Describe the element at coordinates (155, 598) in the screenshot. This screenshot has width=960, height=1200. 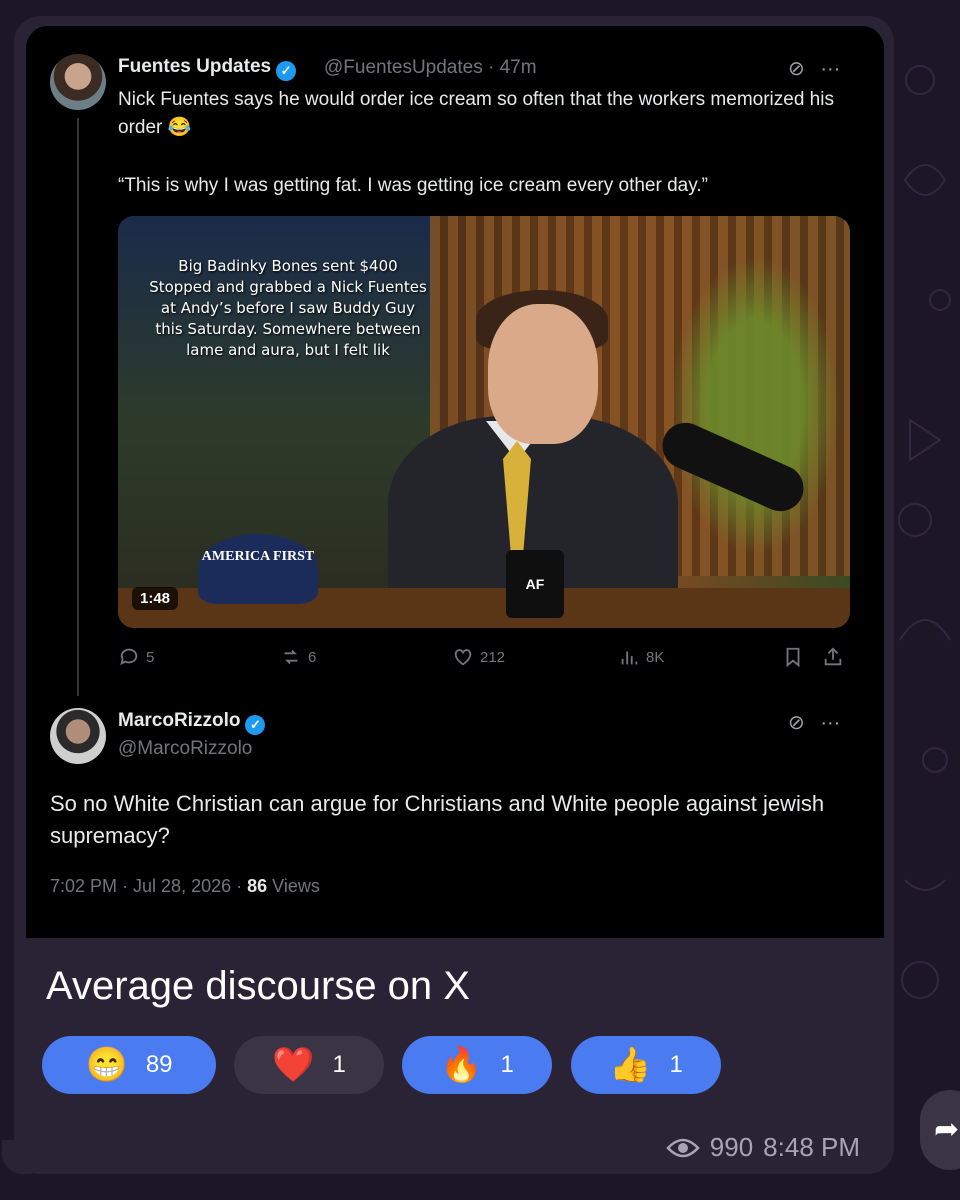
I see `video-duration: 1:48` at that location.